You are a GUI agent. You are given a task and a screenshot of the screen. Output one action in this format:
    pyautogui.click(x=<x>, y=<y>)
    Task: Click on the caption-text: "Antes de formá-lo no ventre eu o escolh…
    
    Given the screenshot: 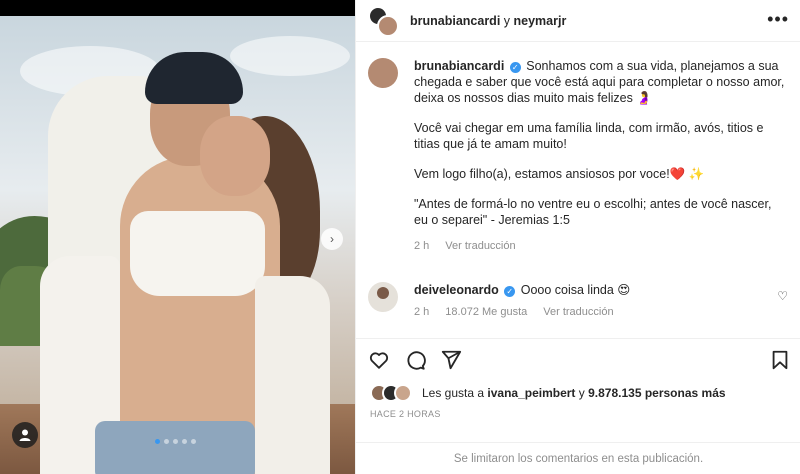 What is the action you would take?
    pyautogui.click(x=593, y=212)
    